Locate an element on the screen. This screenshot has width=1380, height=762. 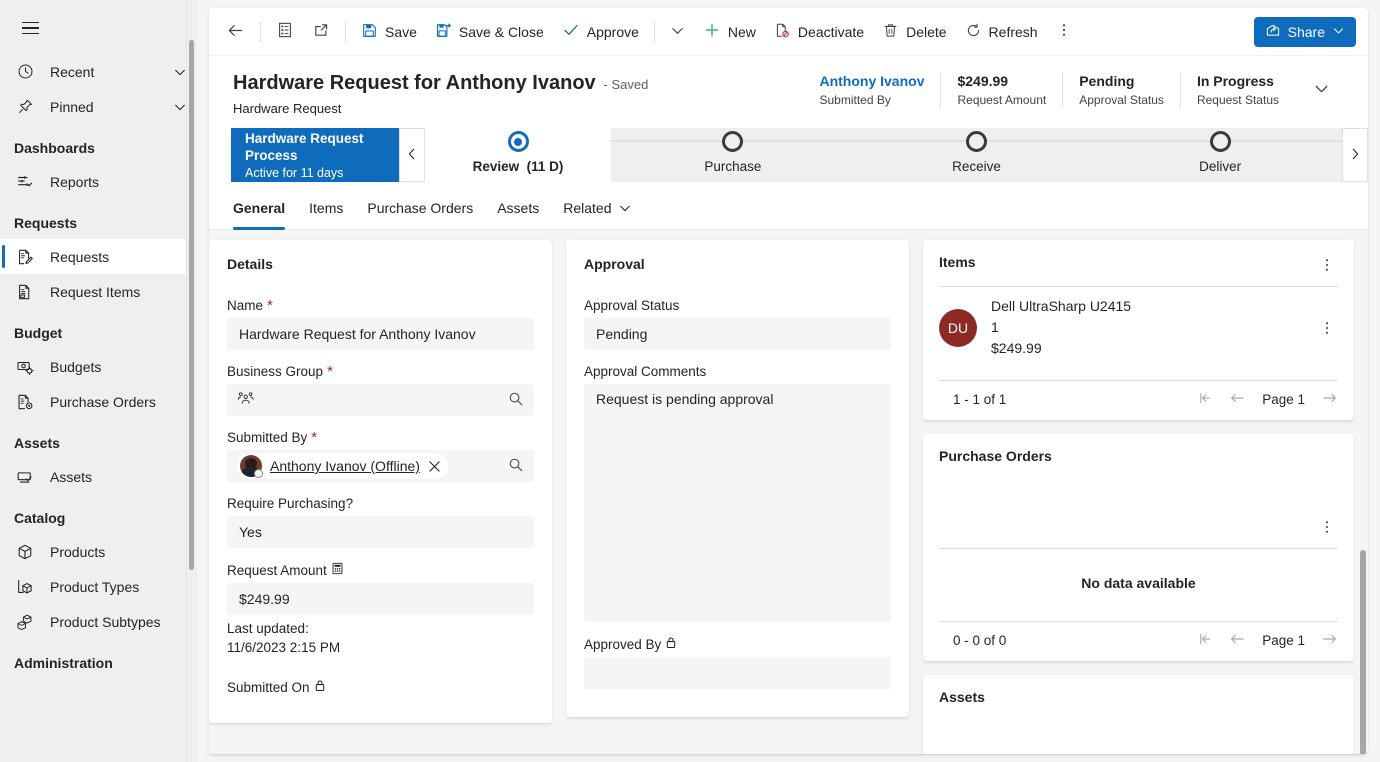
refresh-label: Refresh is located at coordinates (1013, 31).